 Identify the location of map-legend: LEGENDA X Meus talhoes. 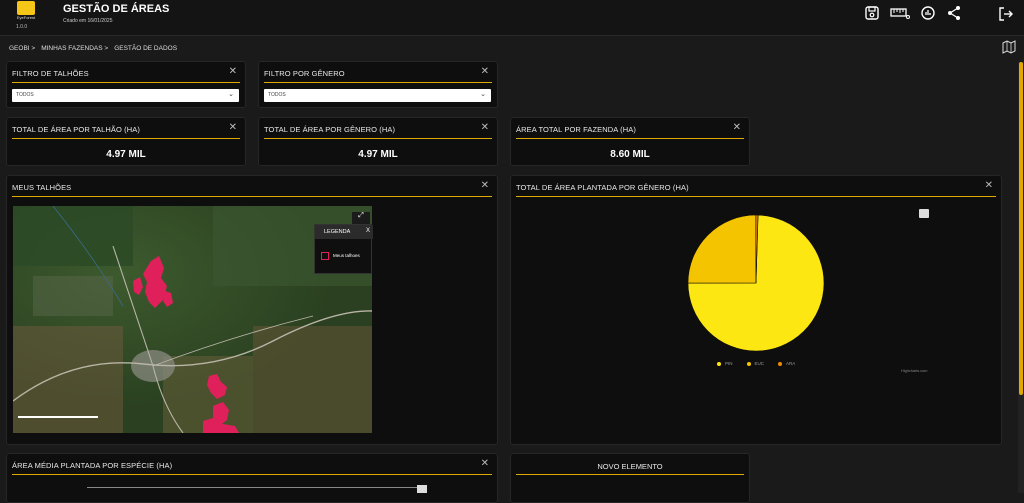
(343, 249).